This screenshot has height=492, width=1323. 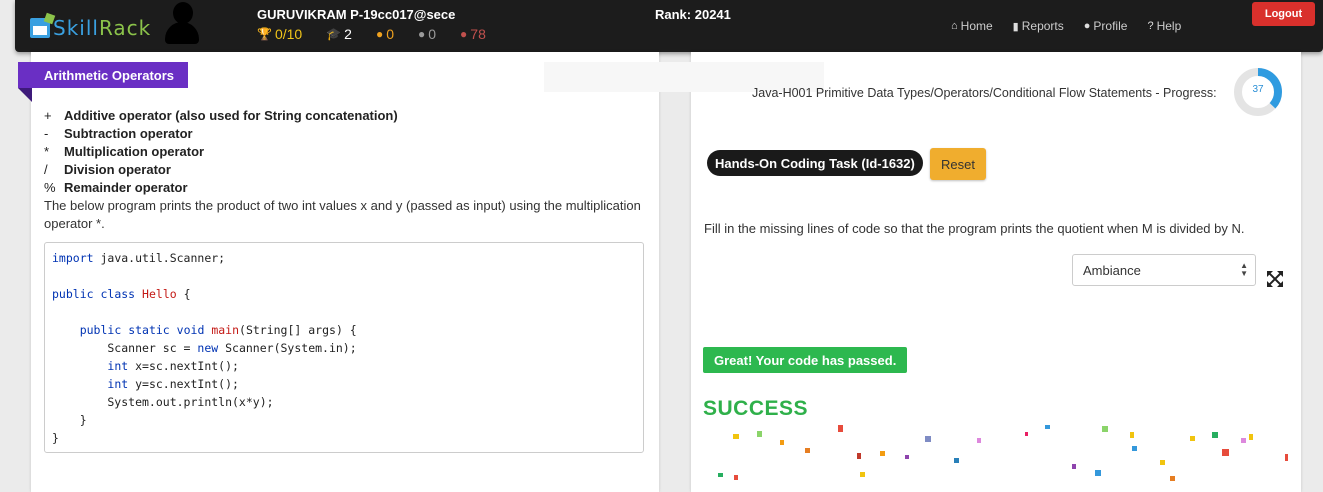 I want to click on success-heading: SUCCESS, so click(x=756, y=408).